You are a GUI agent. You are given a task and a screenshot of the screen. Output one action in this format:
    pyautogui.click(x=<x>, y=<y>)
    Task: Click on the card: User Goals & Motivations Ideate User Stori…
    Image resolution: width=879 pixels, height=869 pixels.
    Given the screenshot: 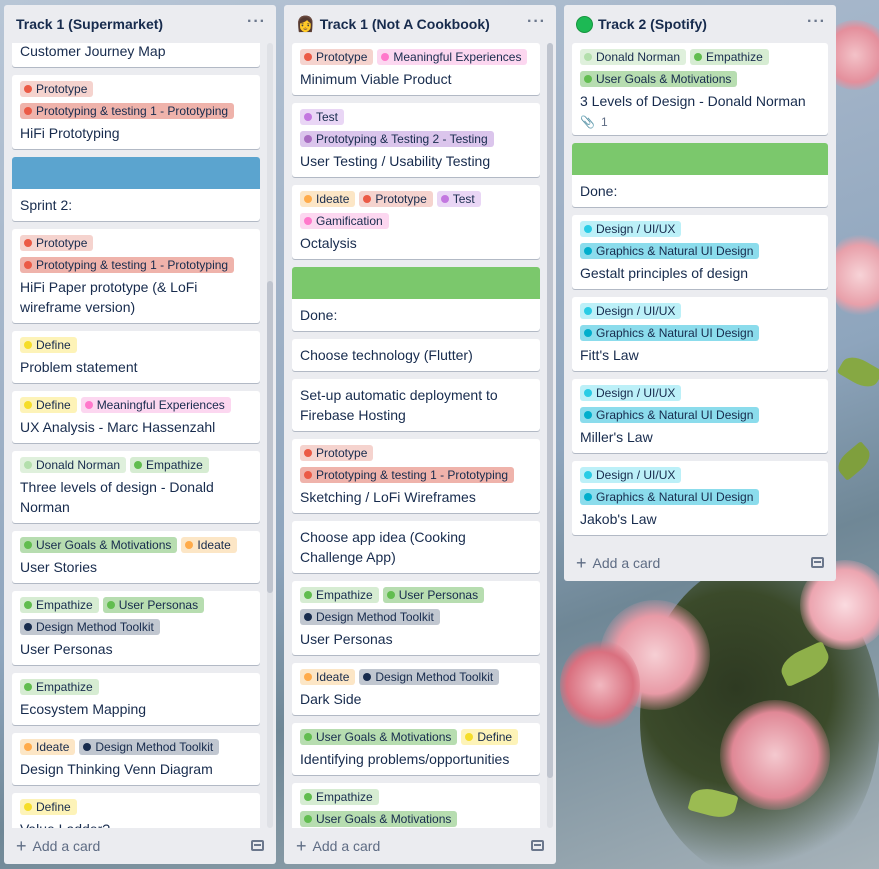 What is the action you would take?
    pyautogui.click(x=136, y=557)
    